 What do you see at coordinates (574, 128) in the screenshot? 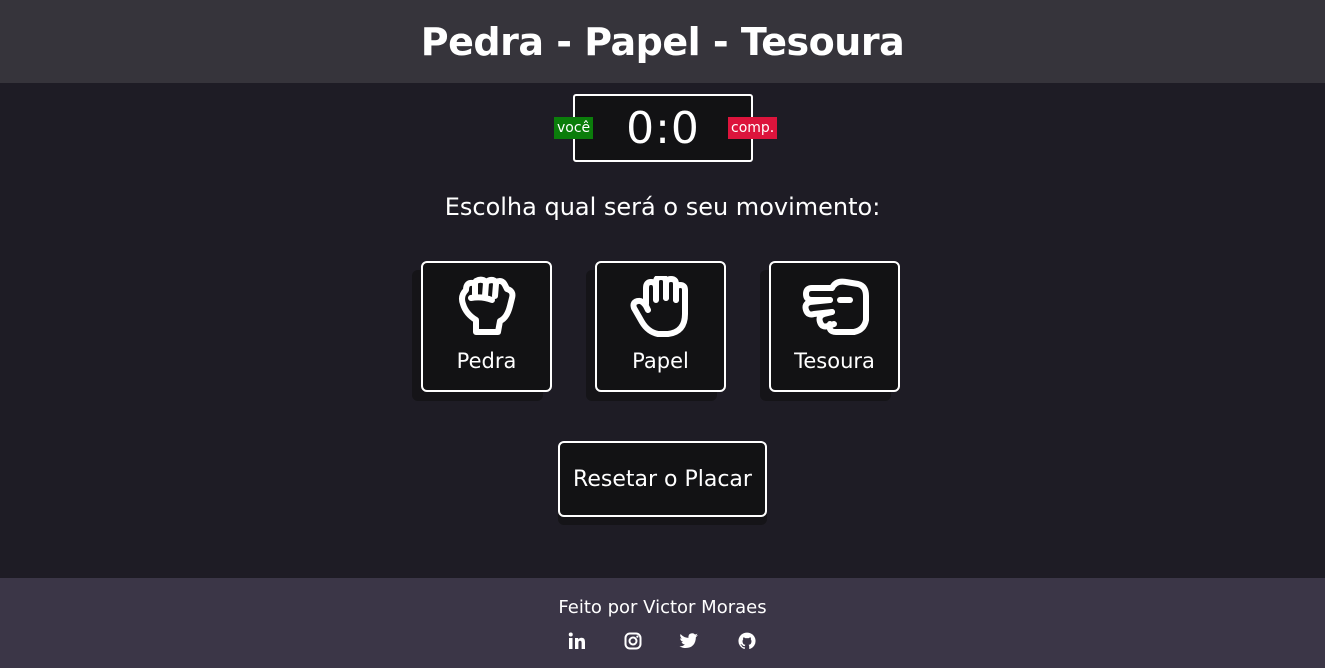
I see `user-score-badge: você` at bounding box center [574, 128].